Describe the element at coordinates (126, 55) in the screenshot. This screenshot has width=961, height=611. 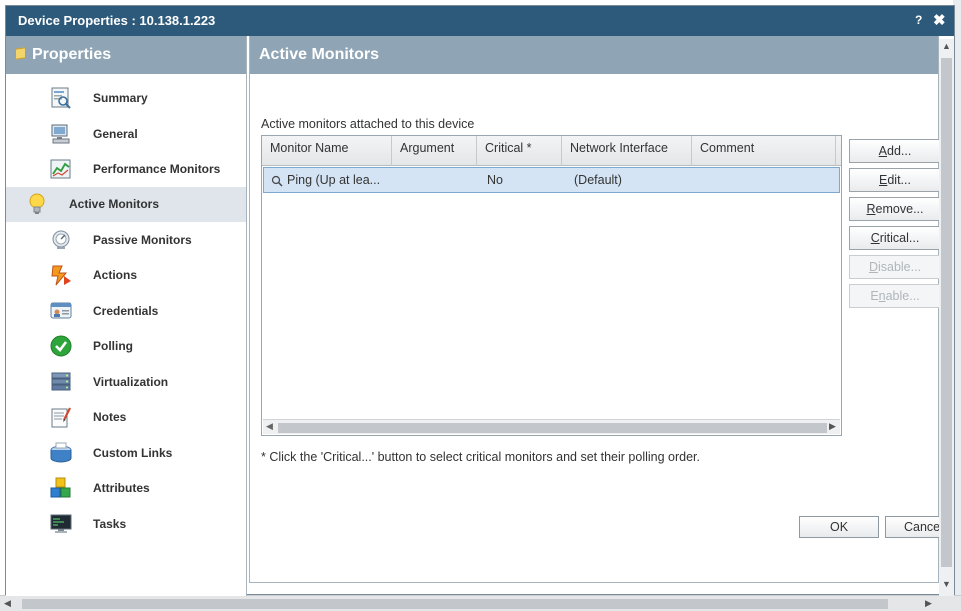
I see `sidebar-header: Properties` at that location.